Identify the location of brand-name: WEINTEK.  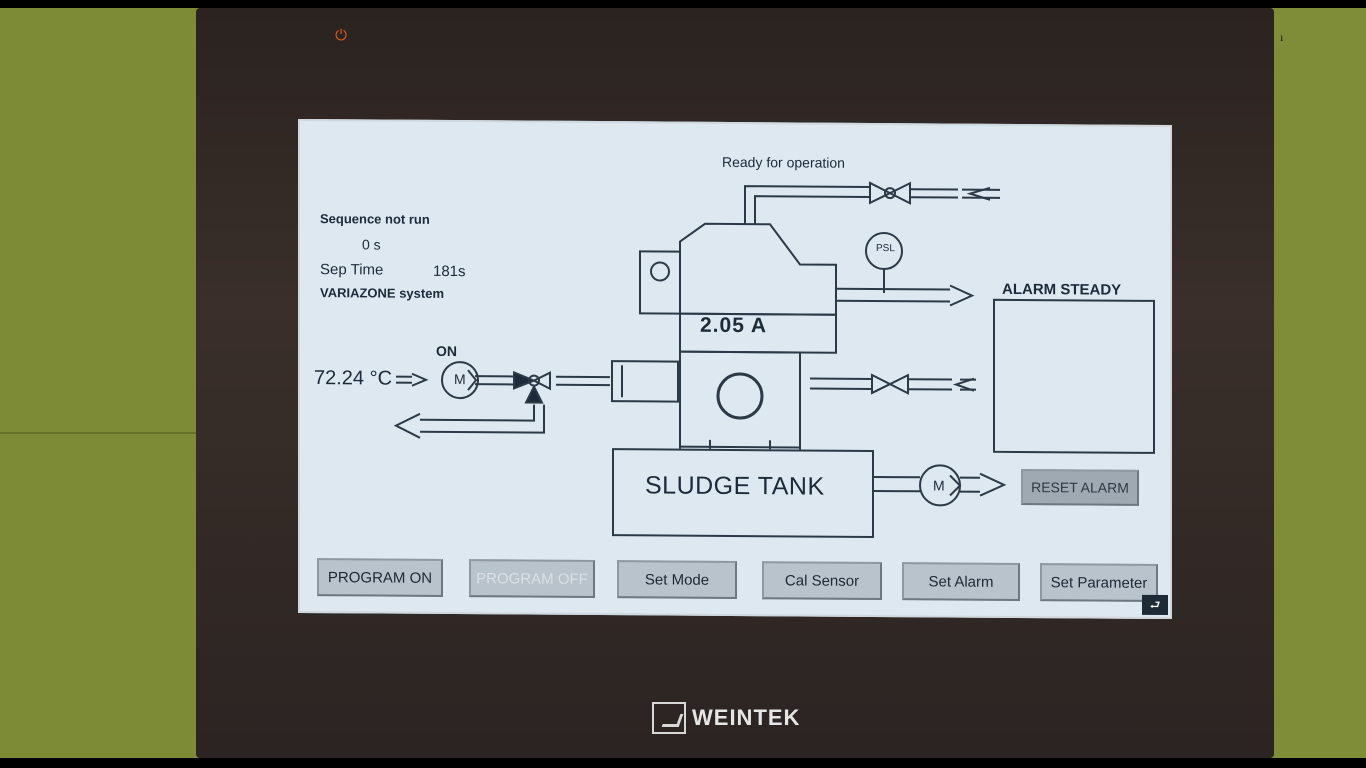
(746, 717).